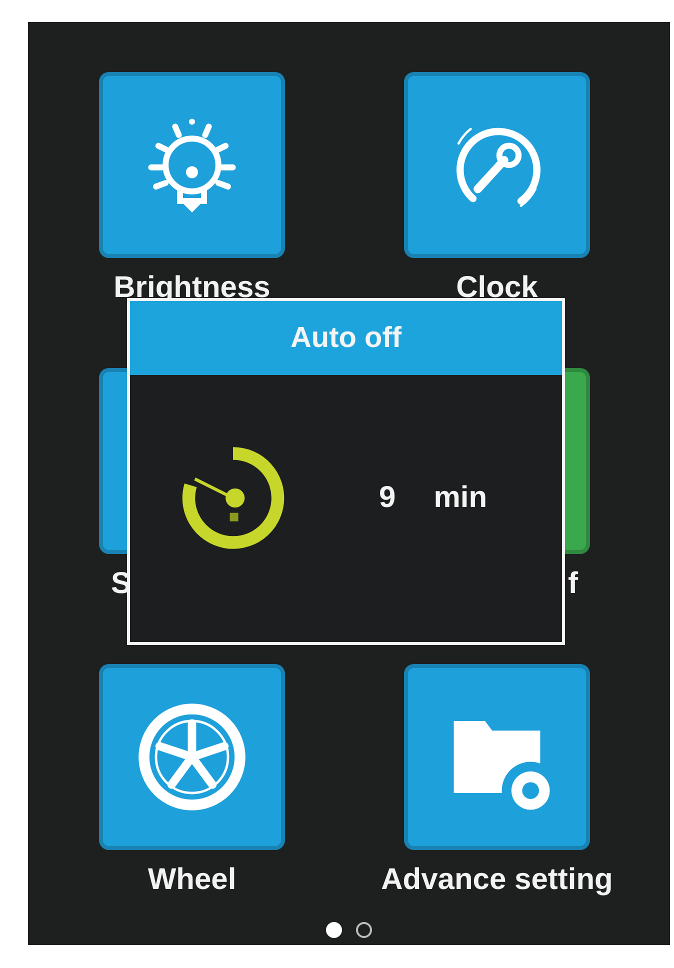 Image resolution: width=674 pixels, height=968 pixels. I want to click on time-unit: min, so click(461, 498).